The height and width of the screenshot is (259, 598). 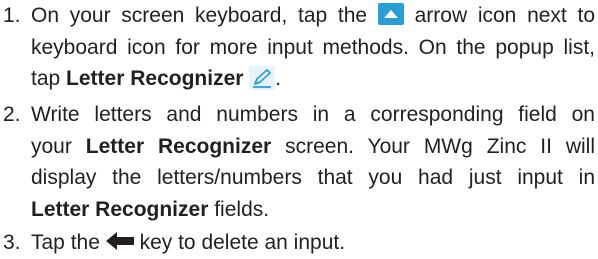 I want to click on step-text: tap, so click(x=46, y=79).